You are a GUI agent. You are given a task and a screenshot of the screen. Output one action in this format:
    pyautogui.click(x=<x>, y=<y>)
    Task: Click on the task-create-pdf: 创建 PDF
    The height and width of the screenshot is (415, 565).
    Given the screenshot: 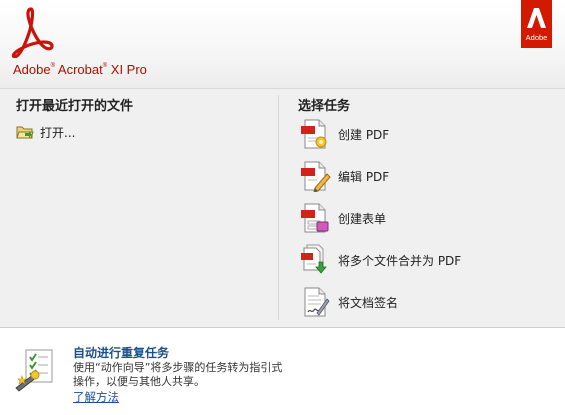 What is the action you would take?
    pyautogui.click(x=344, y=134)
    